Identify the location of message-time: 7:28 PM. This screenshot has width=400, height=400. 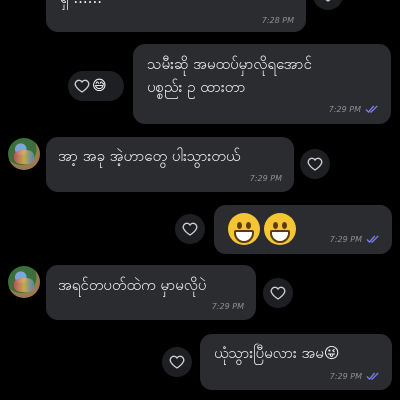
(277, 20).